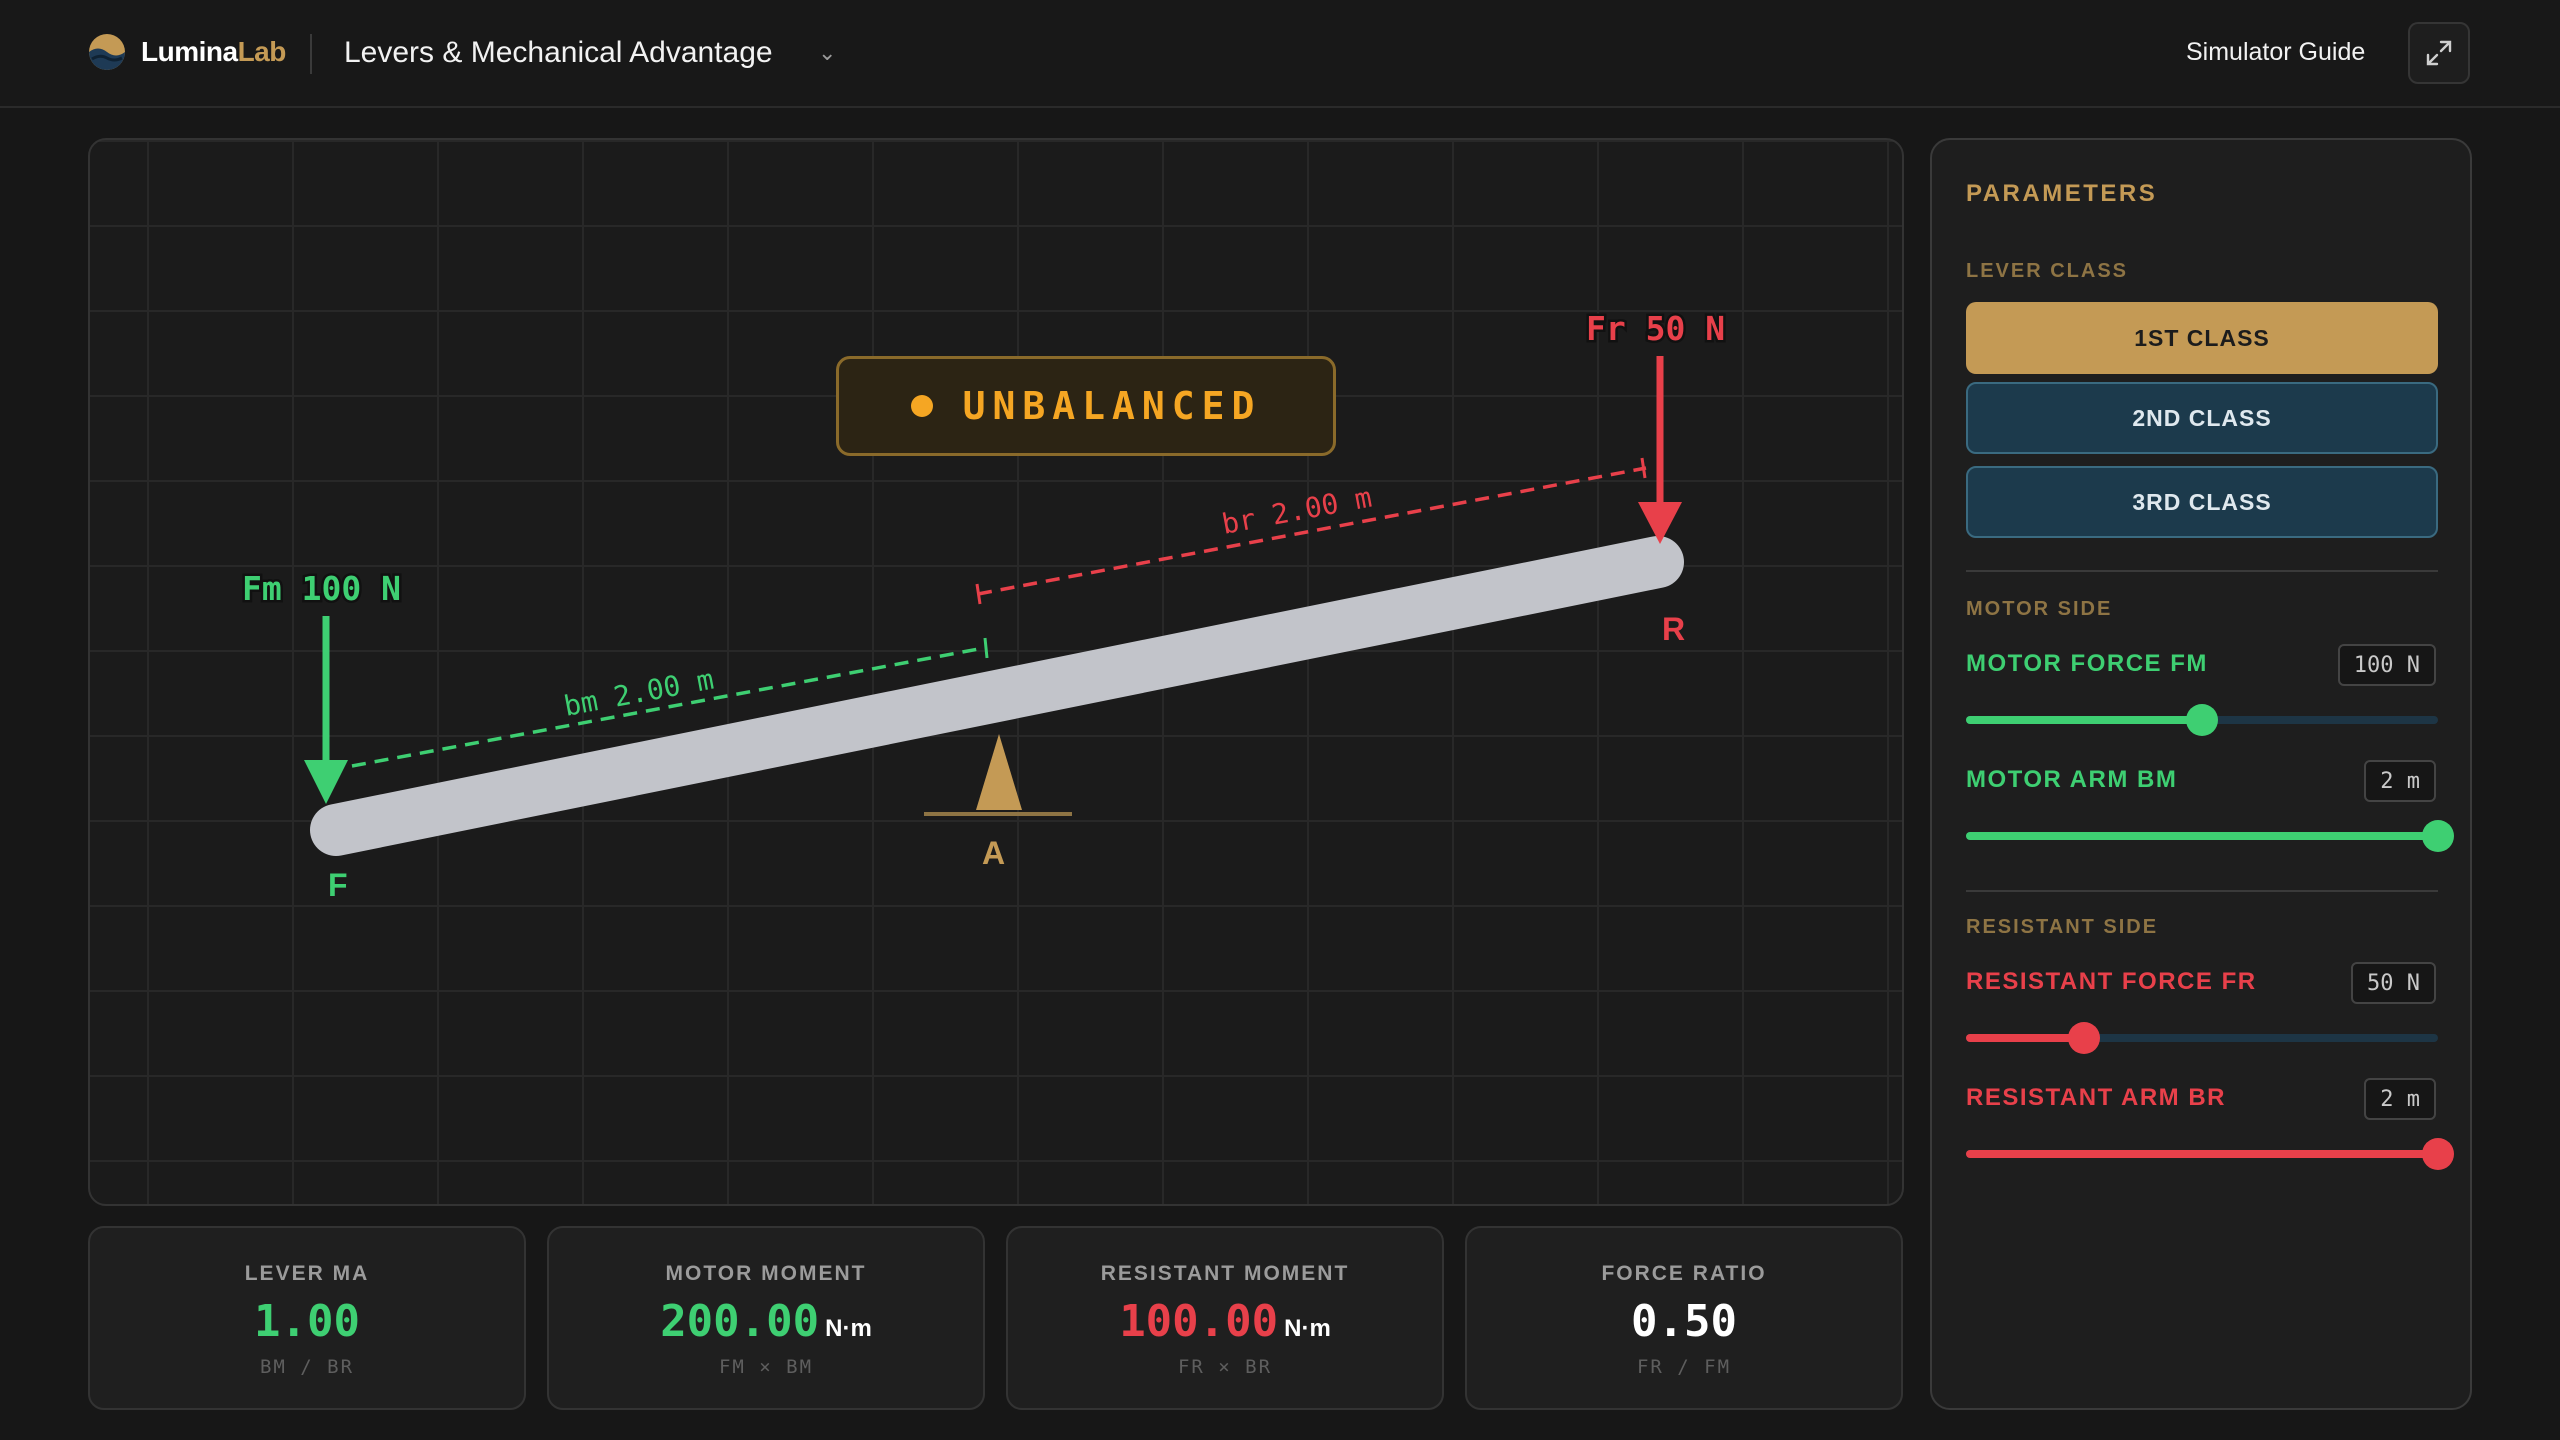 The image size is (2560, 1440). Describe the element at coordinates (2072, 779) in the screenshot. I see `motor-arm-label: MOTOR ARM BM` at that location.